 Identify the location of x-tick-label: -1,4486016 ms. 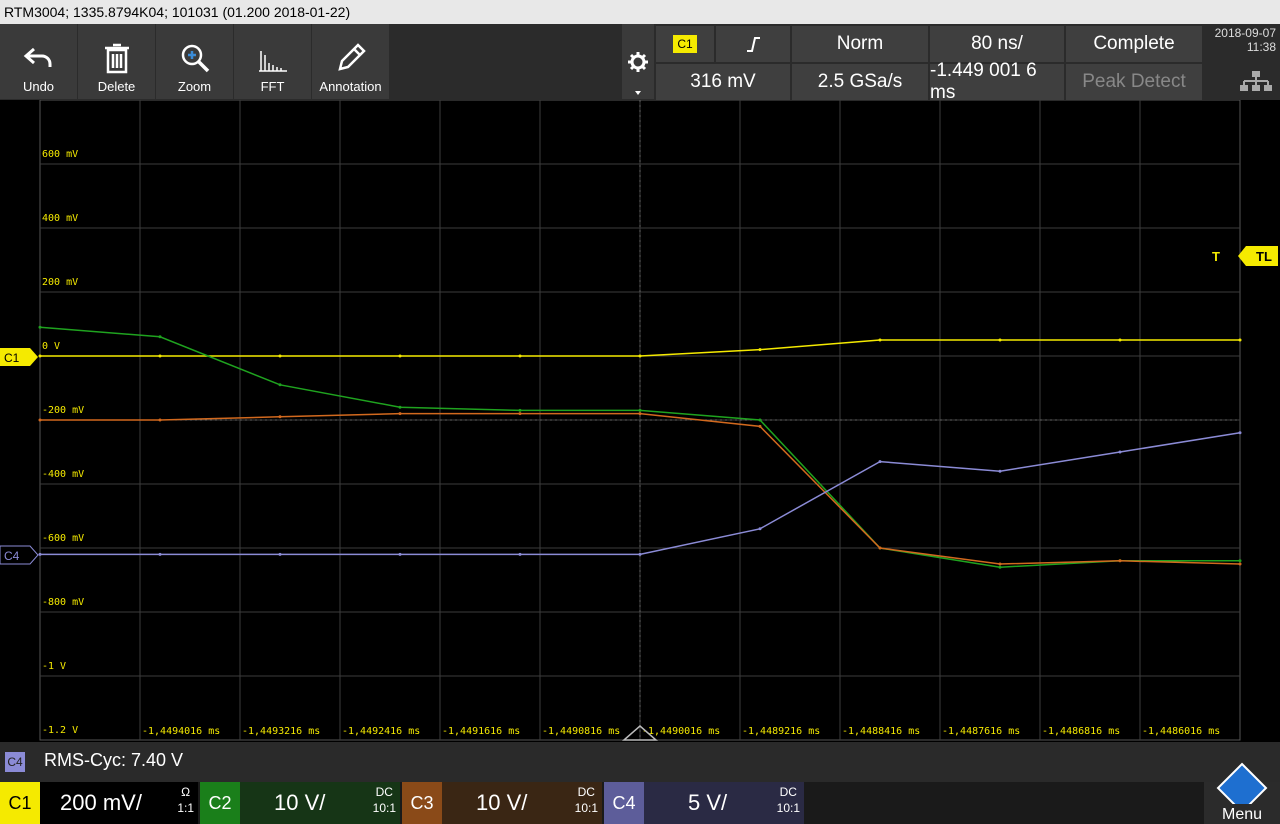
(1181, 731).